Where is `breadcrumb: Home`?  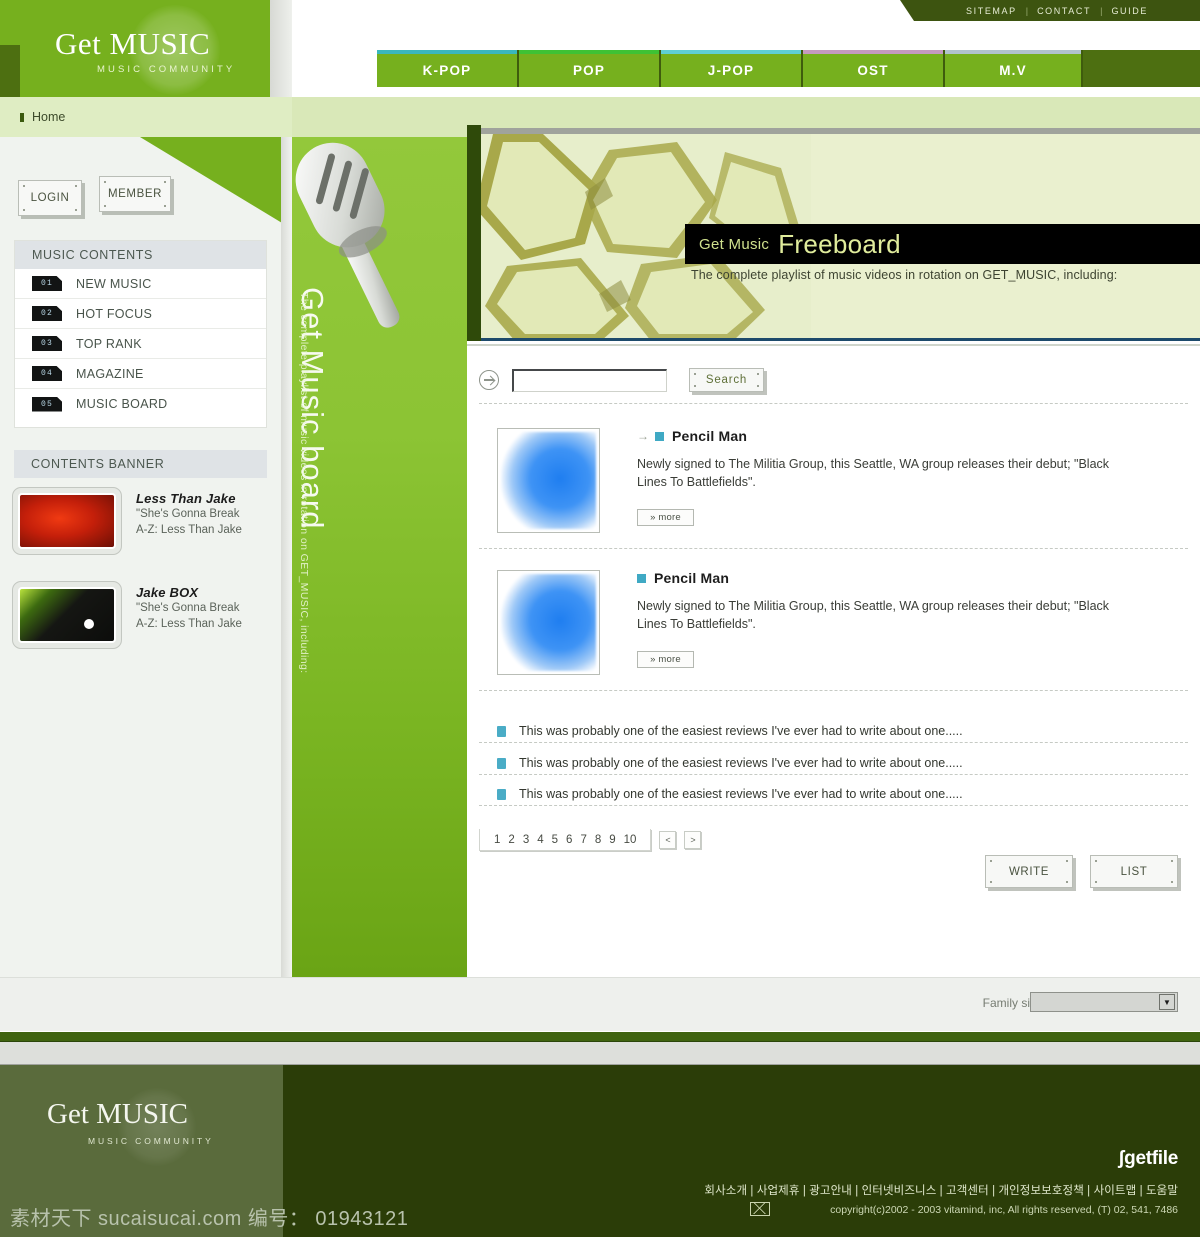
breadcrumb: Home is located at coordinates (42, 117).